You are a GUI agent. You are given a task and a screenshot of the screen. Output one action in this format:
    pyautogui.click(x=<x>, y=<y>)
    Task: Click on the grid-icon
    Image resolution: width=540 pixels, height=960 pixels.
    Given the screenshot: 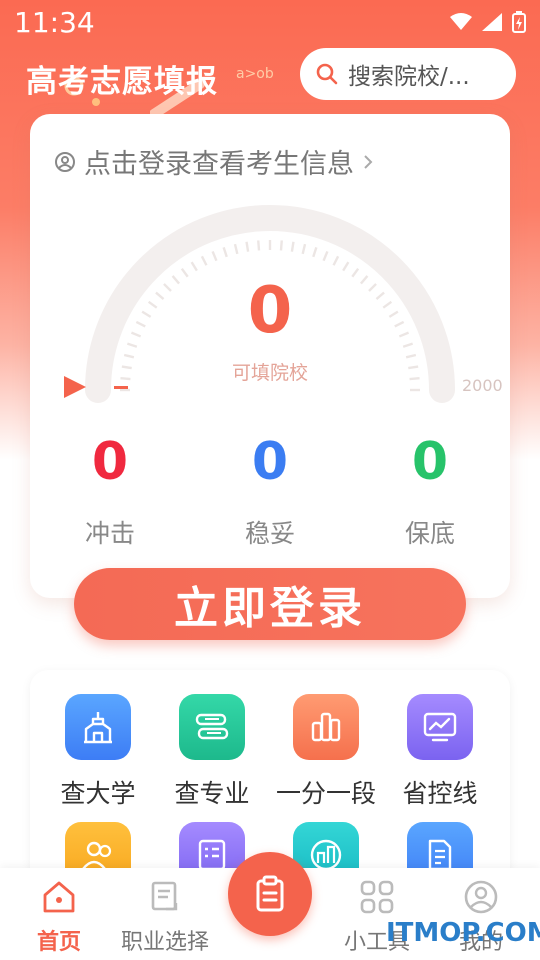 What is the action you would take?
    pyautogui.click(x=377, y=897)
    